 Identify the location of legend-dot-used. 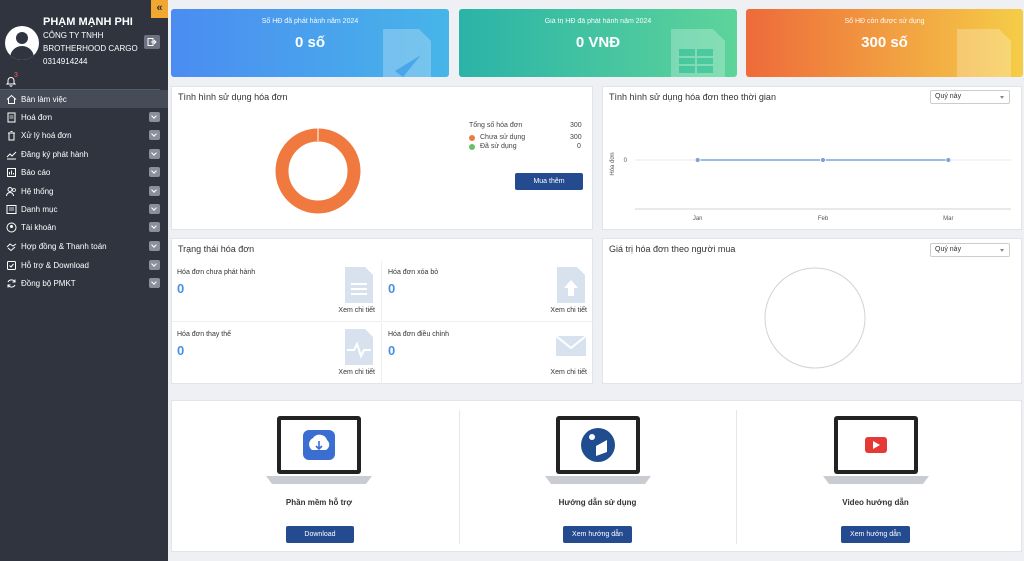
(472, 147).